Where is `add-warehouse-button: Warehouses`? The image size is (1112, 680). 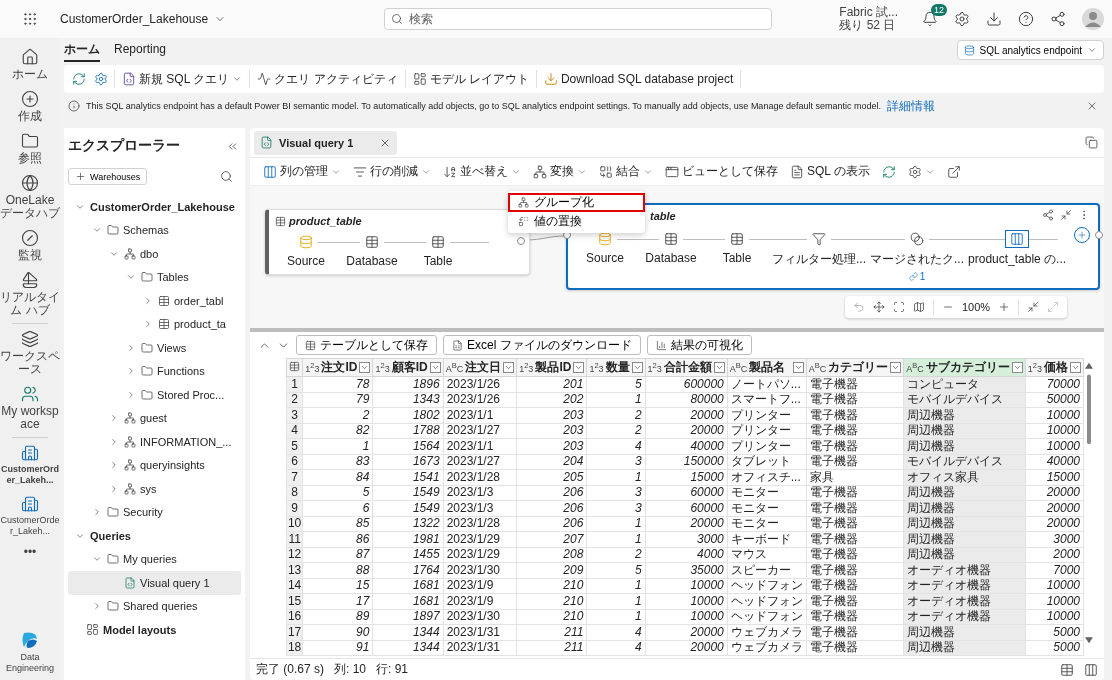
add-warehouse-button: Warehouses is located at coordinates (108, 176).